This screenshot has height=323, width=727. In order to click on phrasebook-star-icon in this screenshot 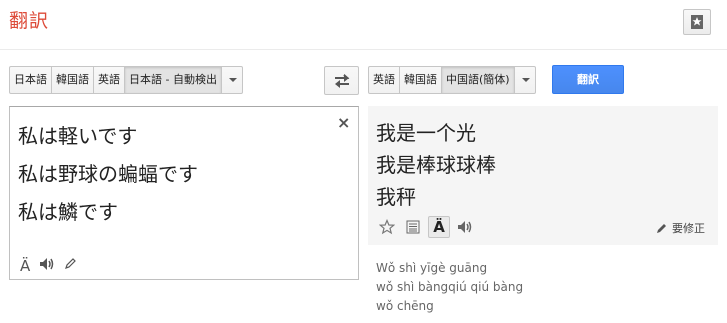, I will do `click(697, 22)`.